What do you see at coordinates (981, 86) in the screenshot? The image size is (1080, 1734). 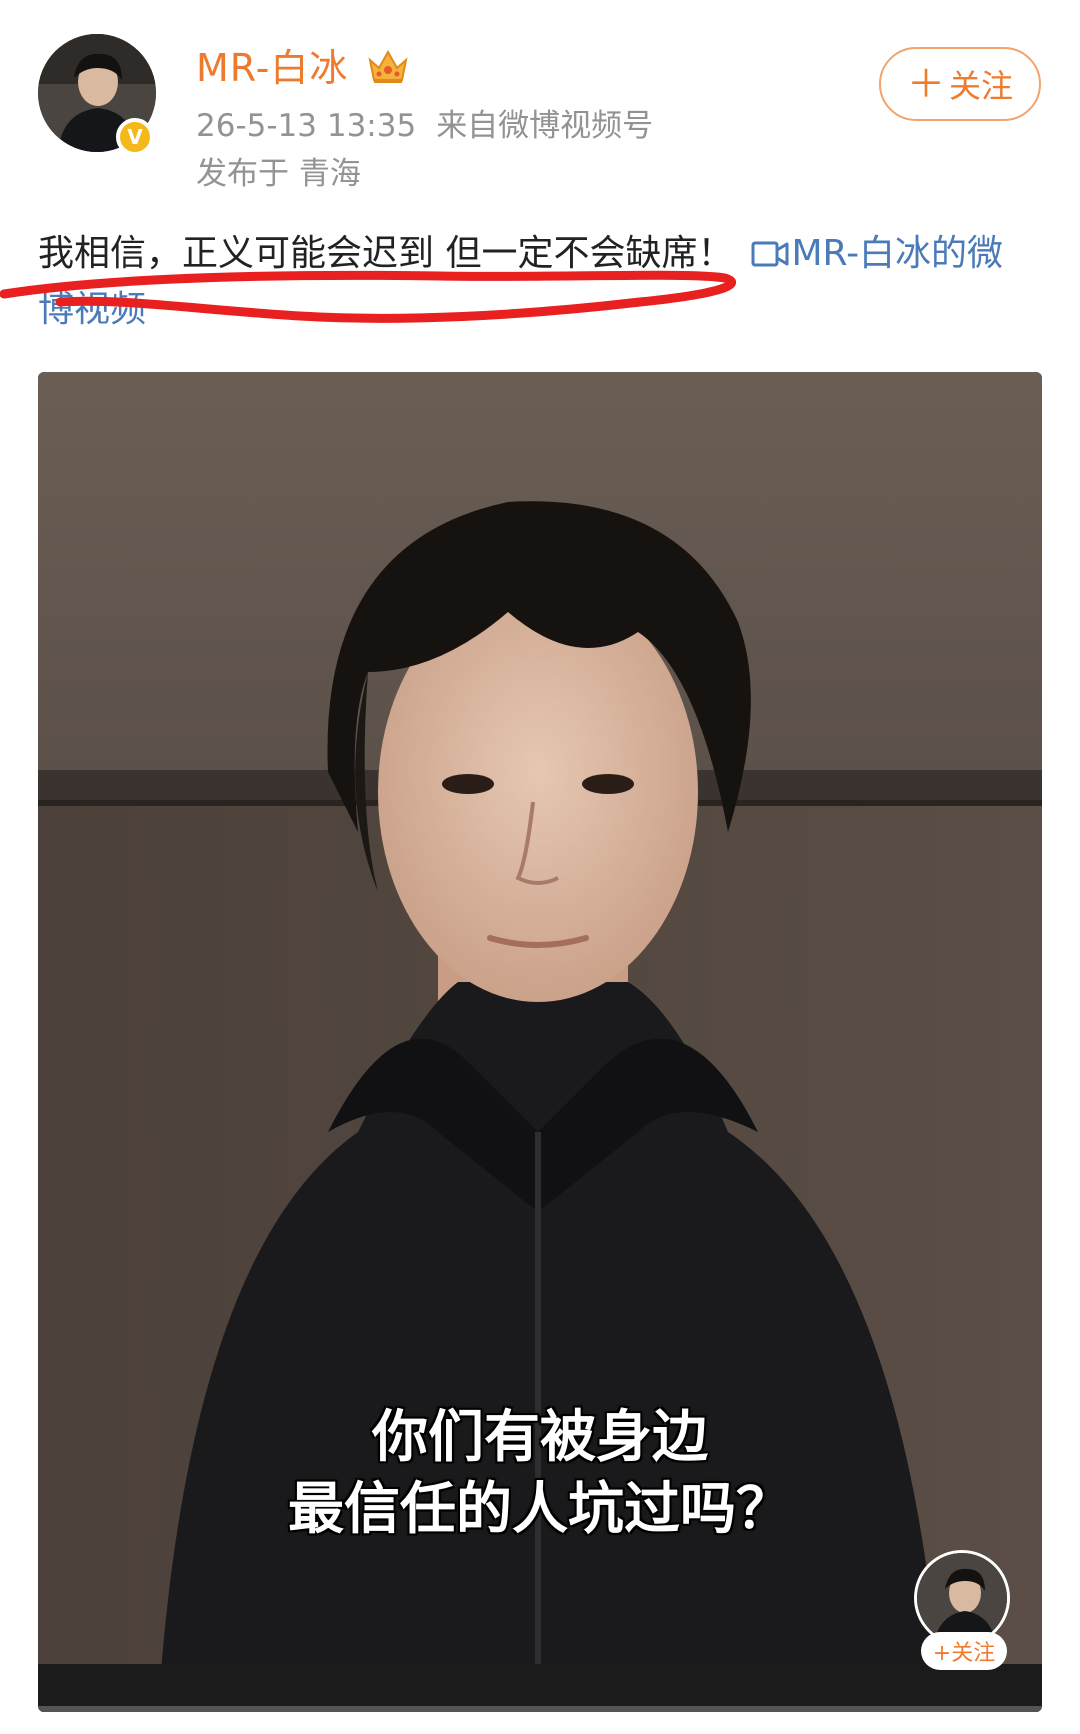 I see `follow-button-label: 关注` at bounding box center [981, 86].